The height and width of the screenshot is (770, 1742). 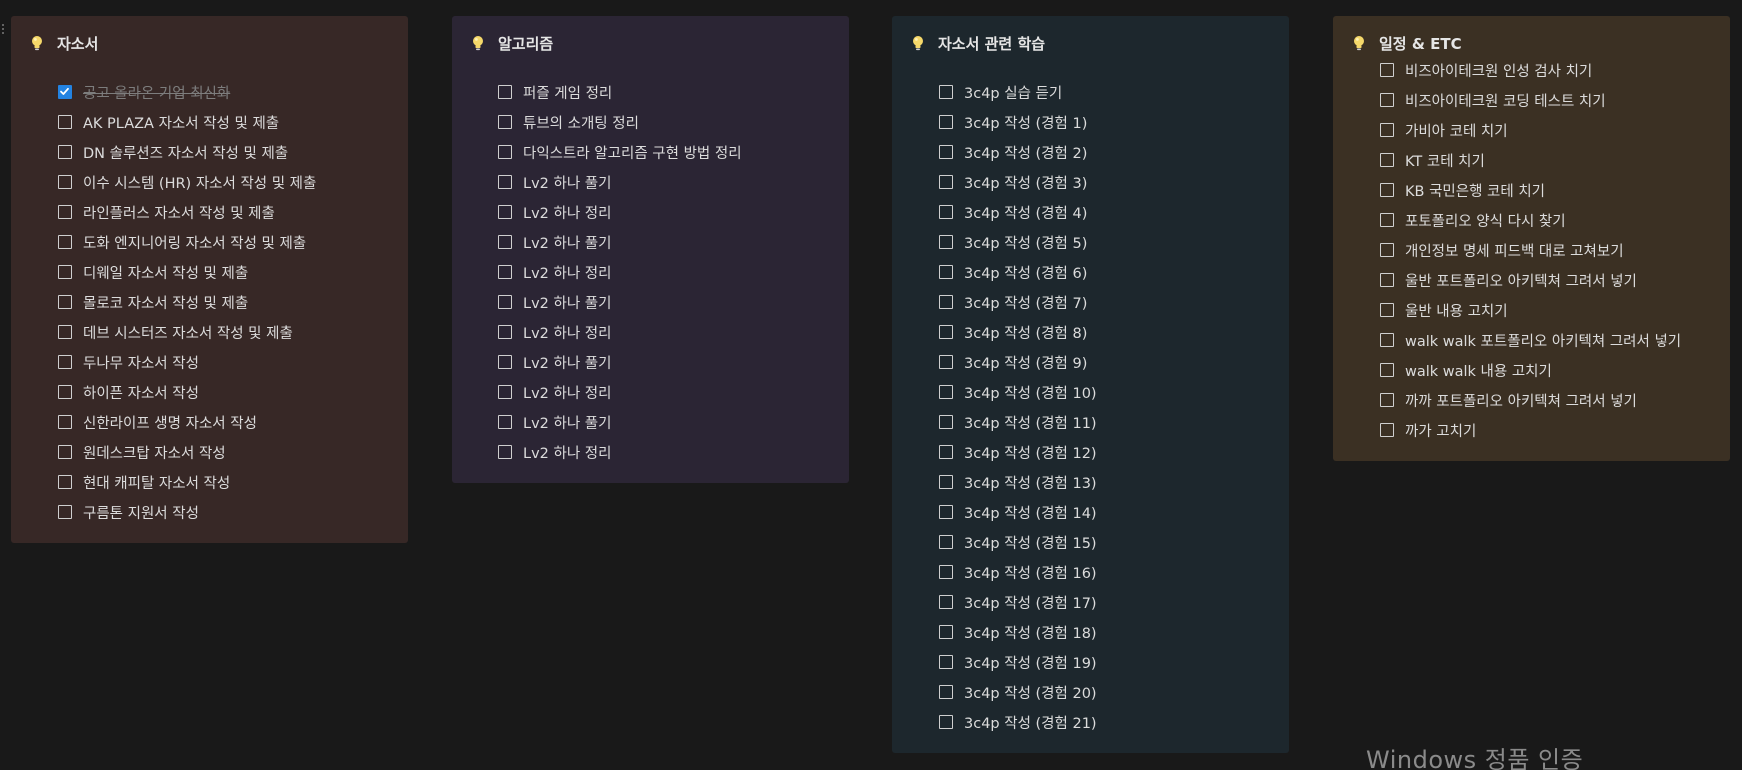 I want to click on todo-label: 이수 시스템 (HR) 자소서 작성 및 제출, so click(x=199, y=182).